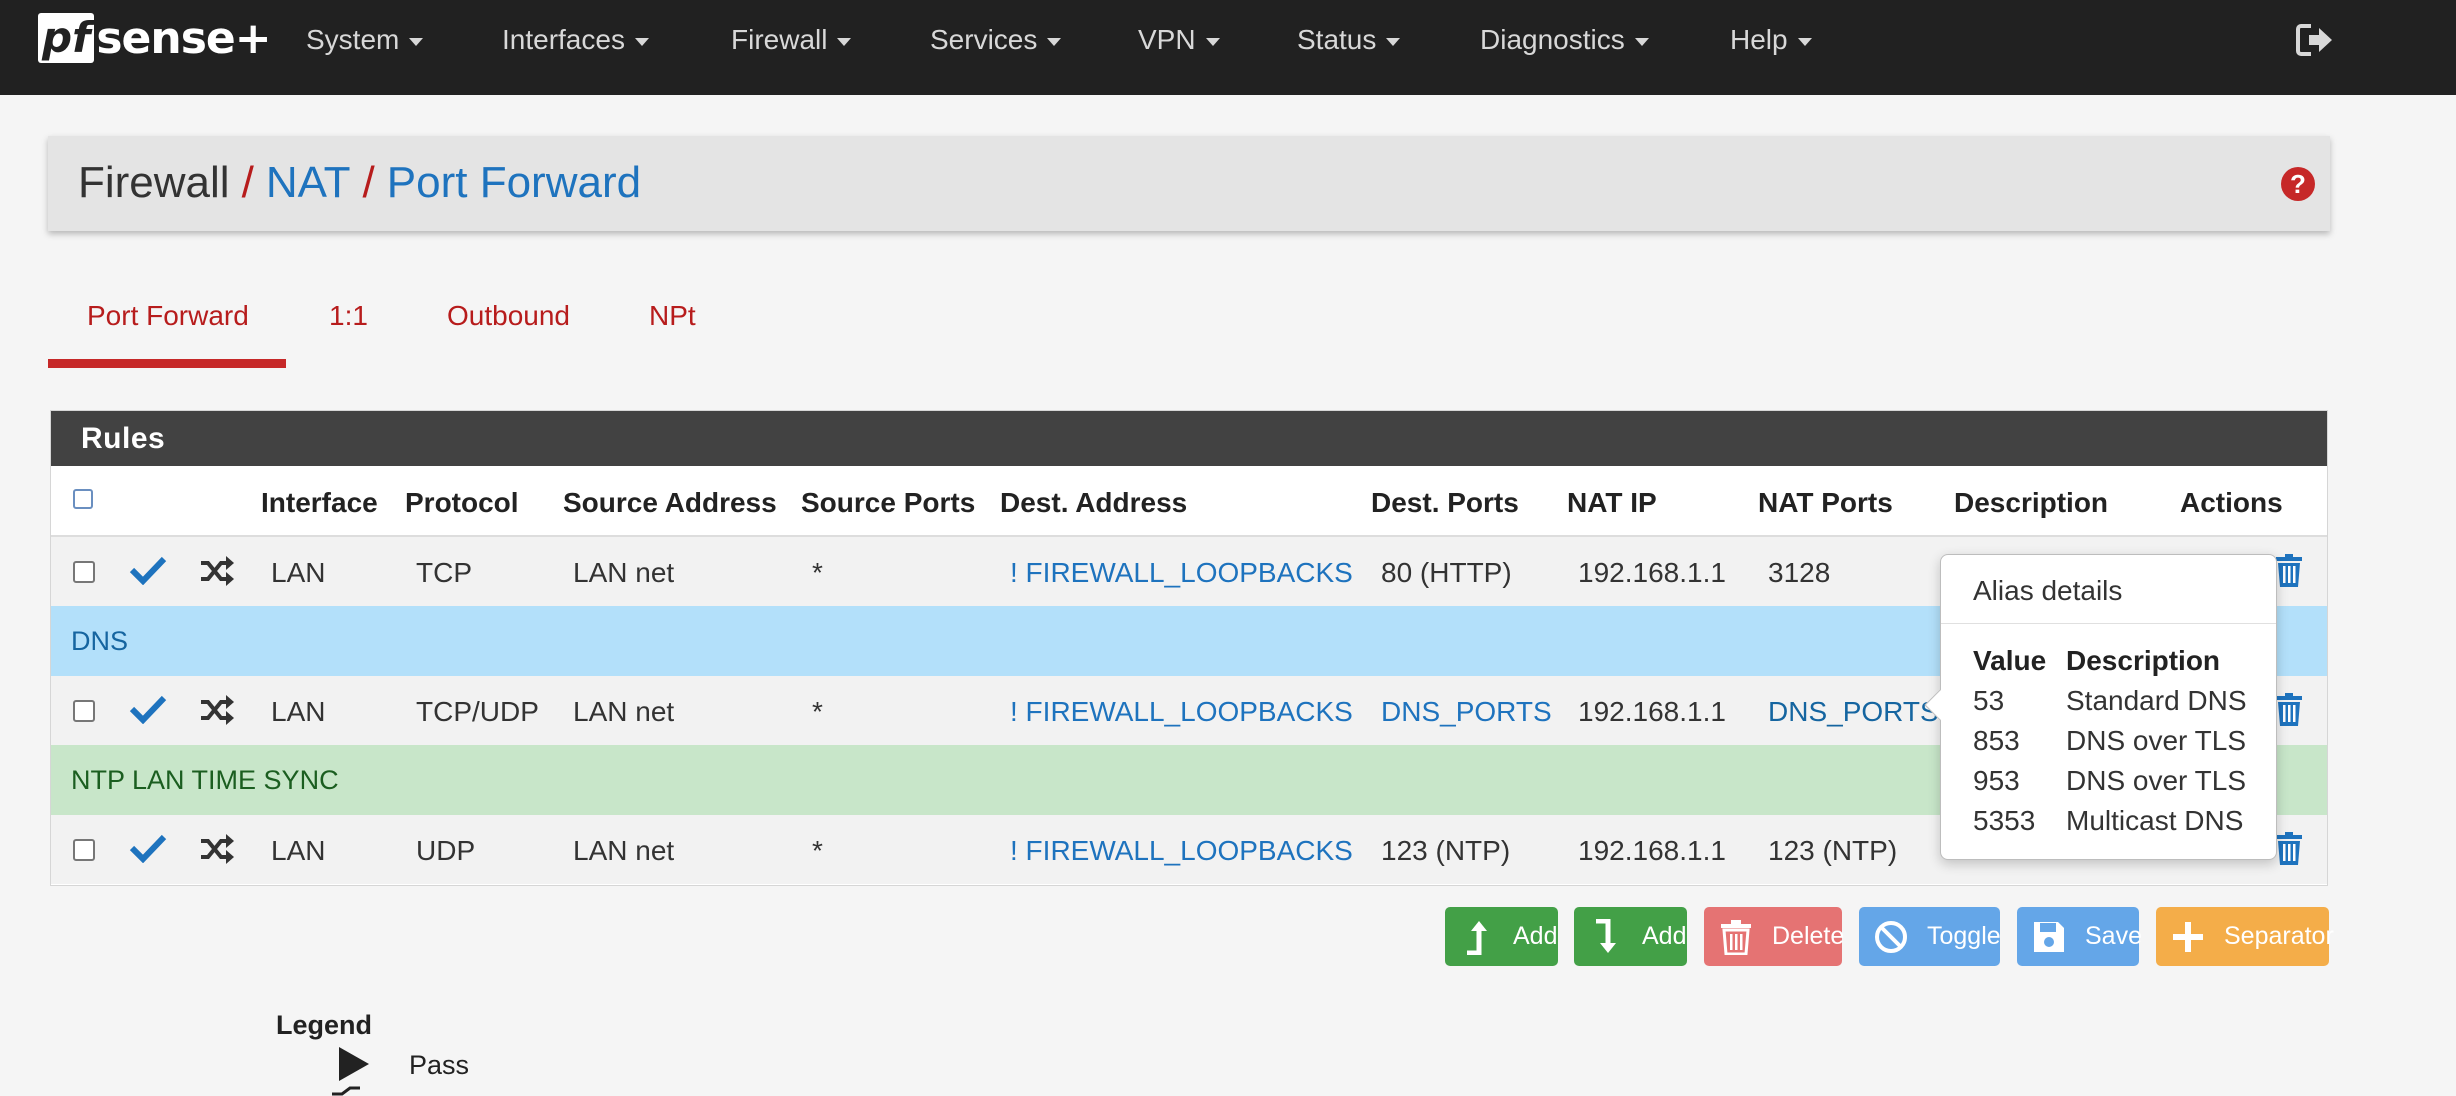 The width and height of the screenshot is (2456, 1096). I want to click on menu-vpn-label: VPN, so click(1167, 39).